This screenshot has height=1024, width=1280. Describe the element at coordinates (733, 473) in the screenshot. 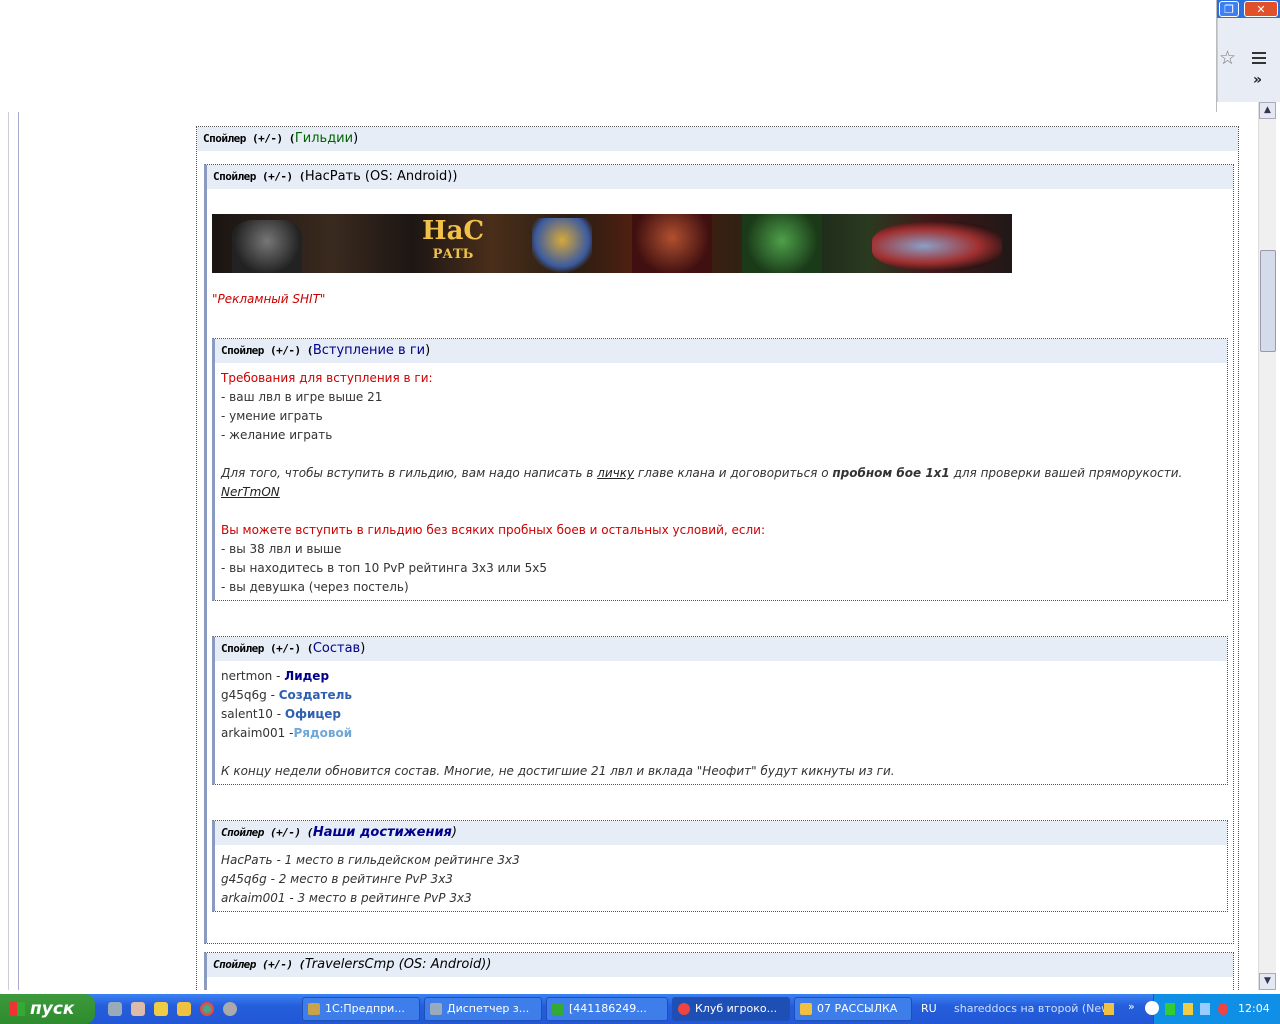

I see `howto-text: главе клана и договориться о` at that location.